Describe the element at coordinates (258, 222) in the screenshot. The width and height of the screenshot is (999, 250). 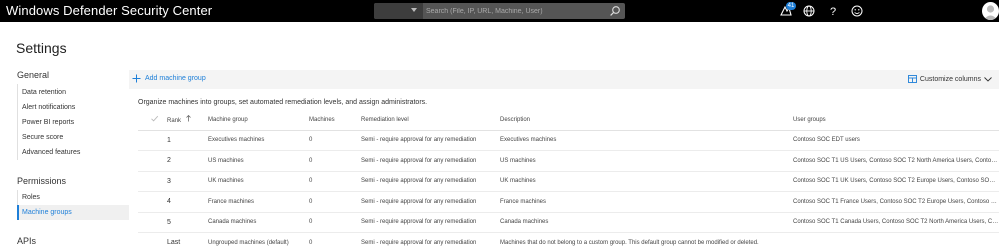
I see `machine-group-cell: Canada machines` at that location.